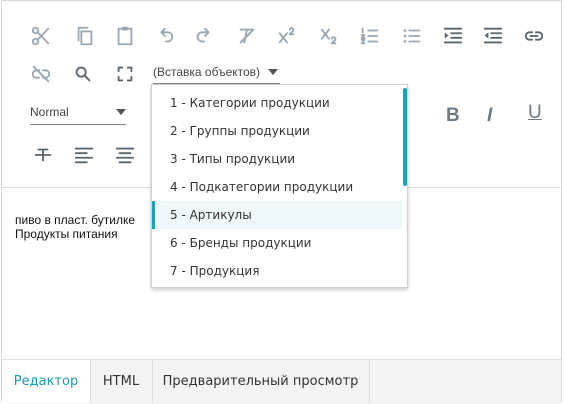  I want to click on find-replace-icon, so click(83, 74).